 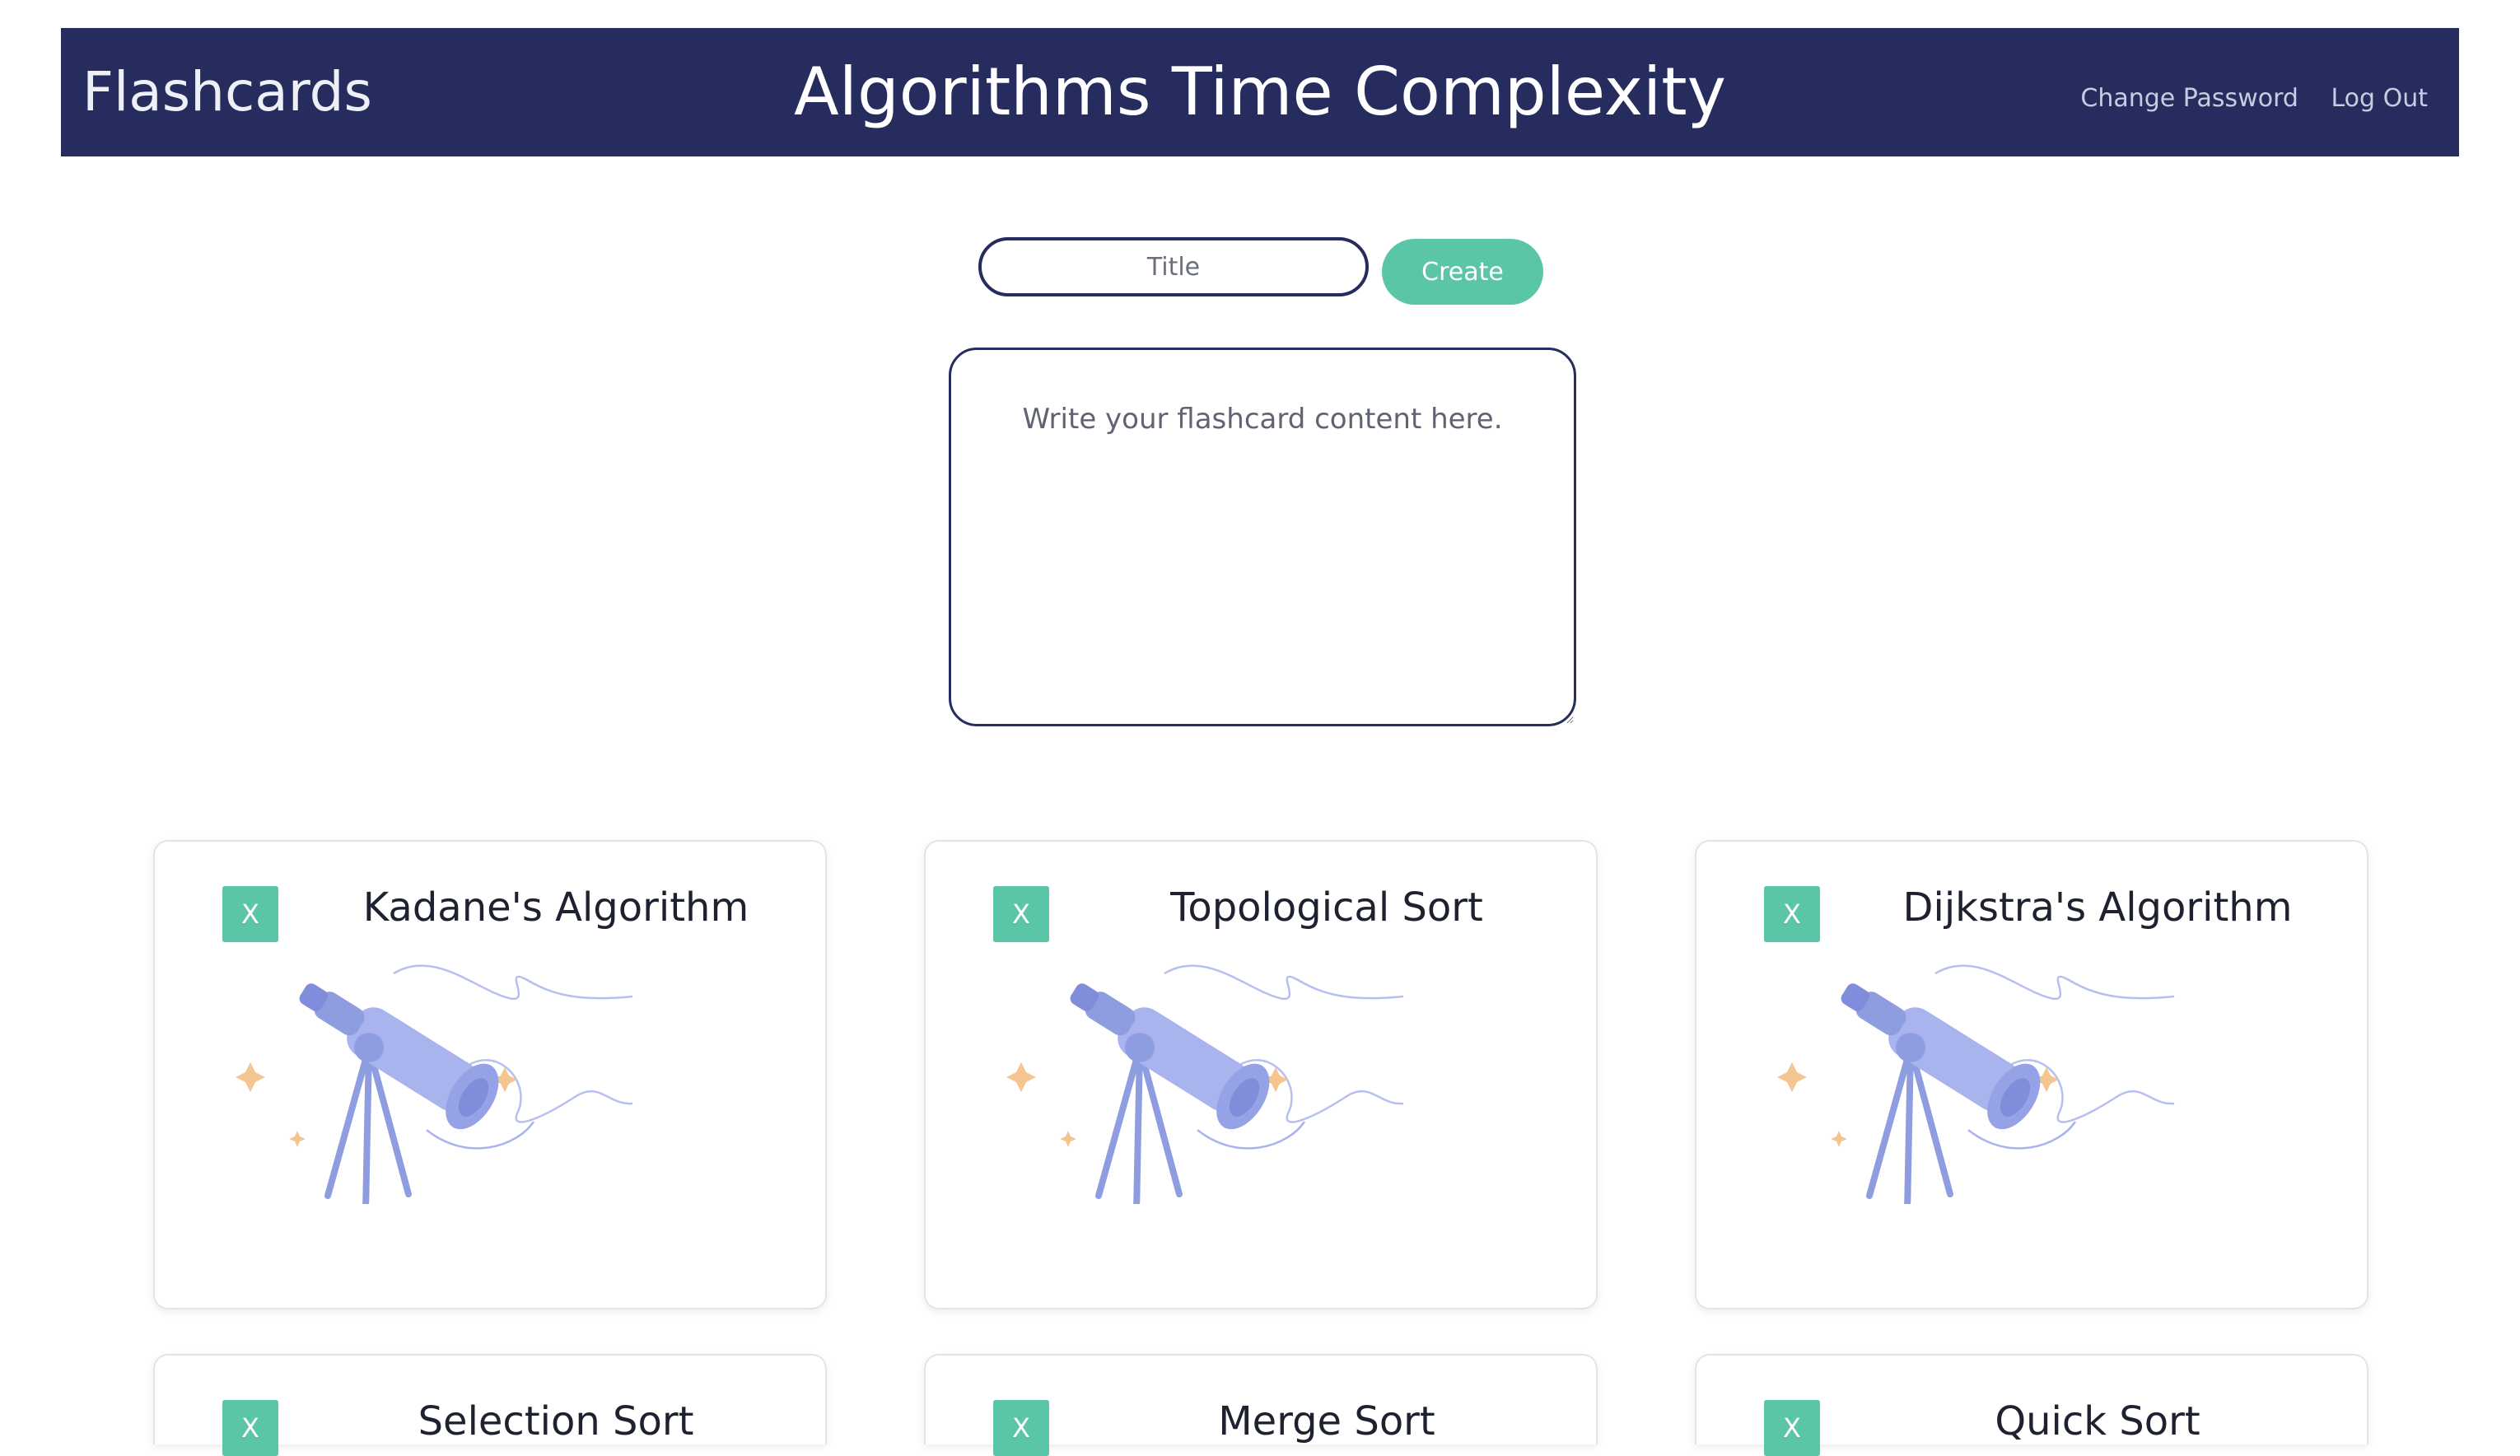 What do you see at coordinates (2189, 98) in the screenshot?
I see `change-password-link: Change Password` at bounding box center [2189, 98].